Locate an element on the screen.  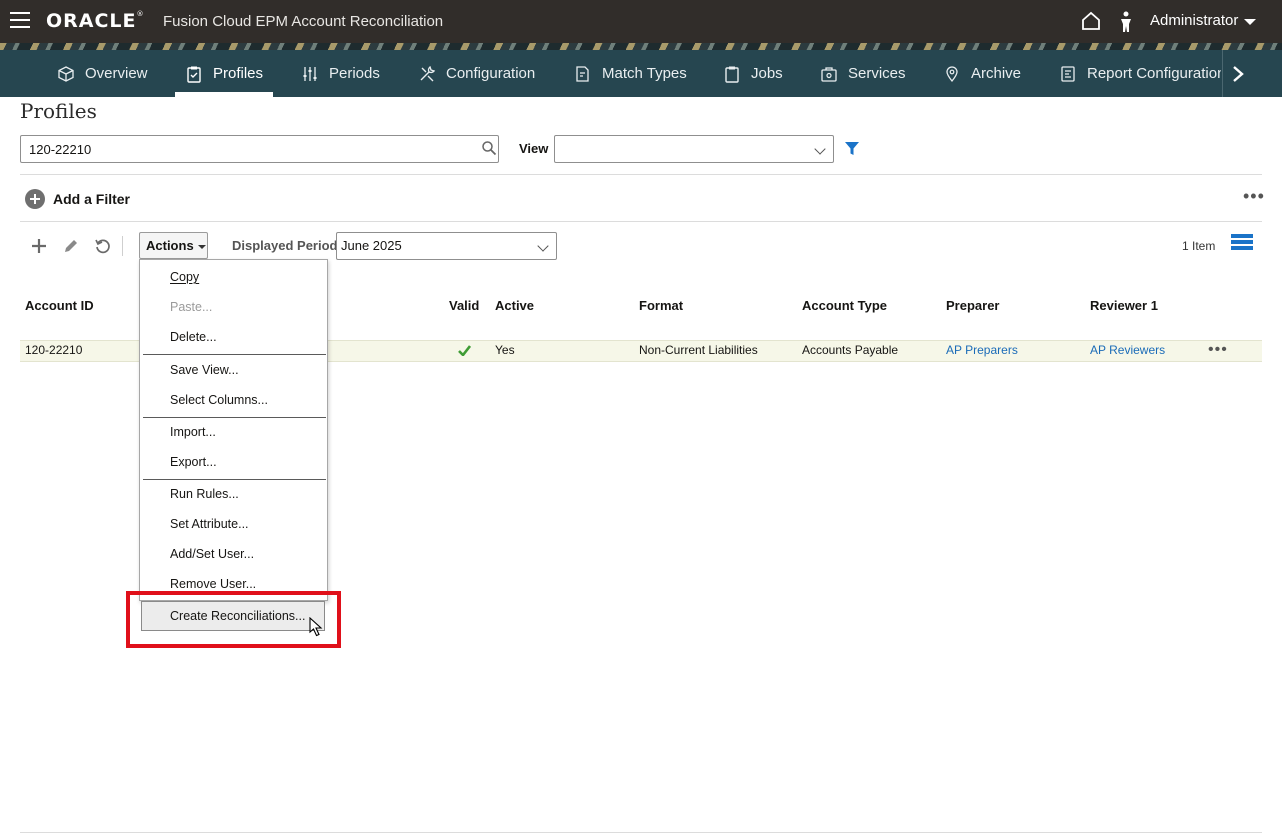
tab-jobs: Jobs is located at coordinates (753, 73).